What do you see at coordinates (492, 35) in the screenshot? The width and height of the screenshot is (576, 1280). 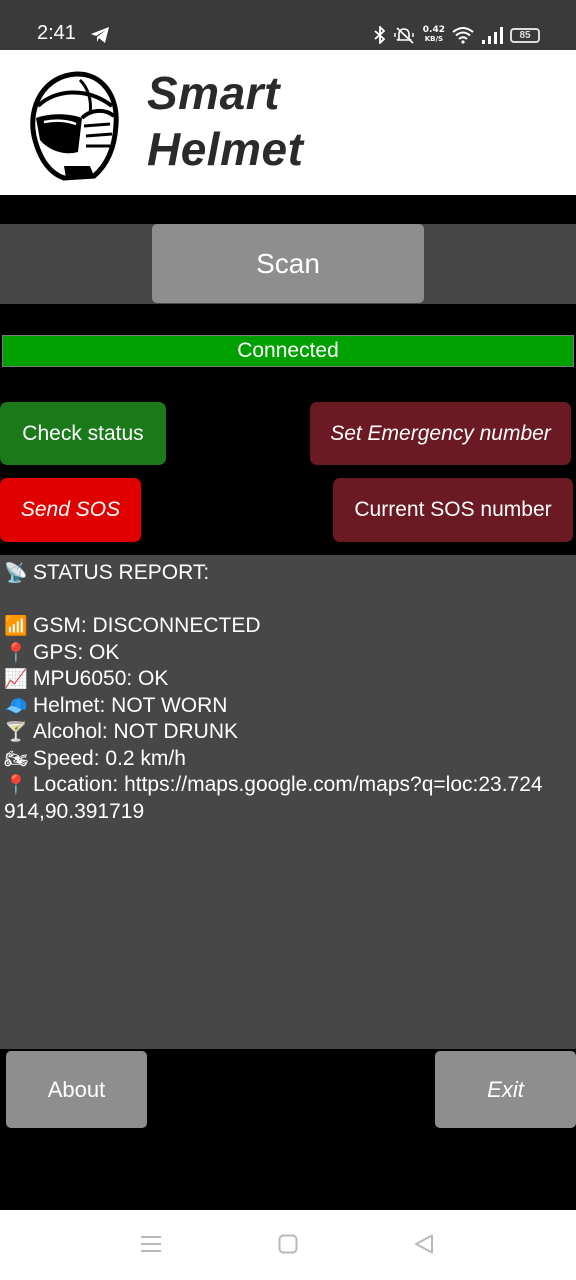 I see `signal-icon` at bounding box center [492, 35].